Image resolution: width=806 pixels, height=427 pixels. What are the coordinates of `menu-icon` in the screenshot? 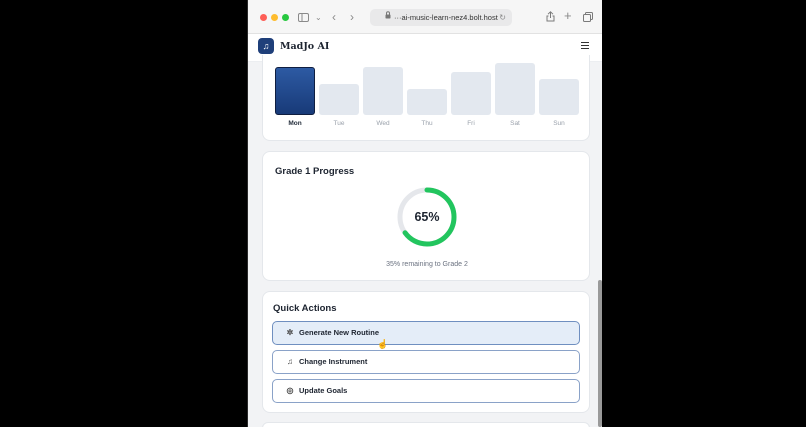 It's located at (585, 45).